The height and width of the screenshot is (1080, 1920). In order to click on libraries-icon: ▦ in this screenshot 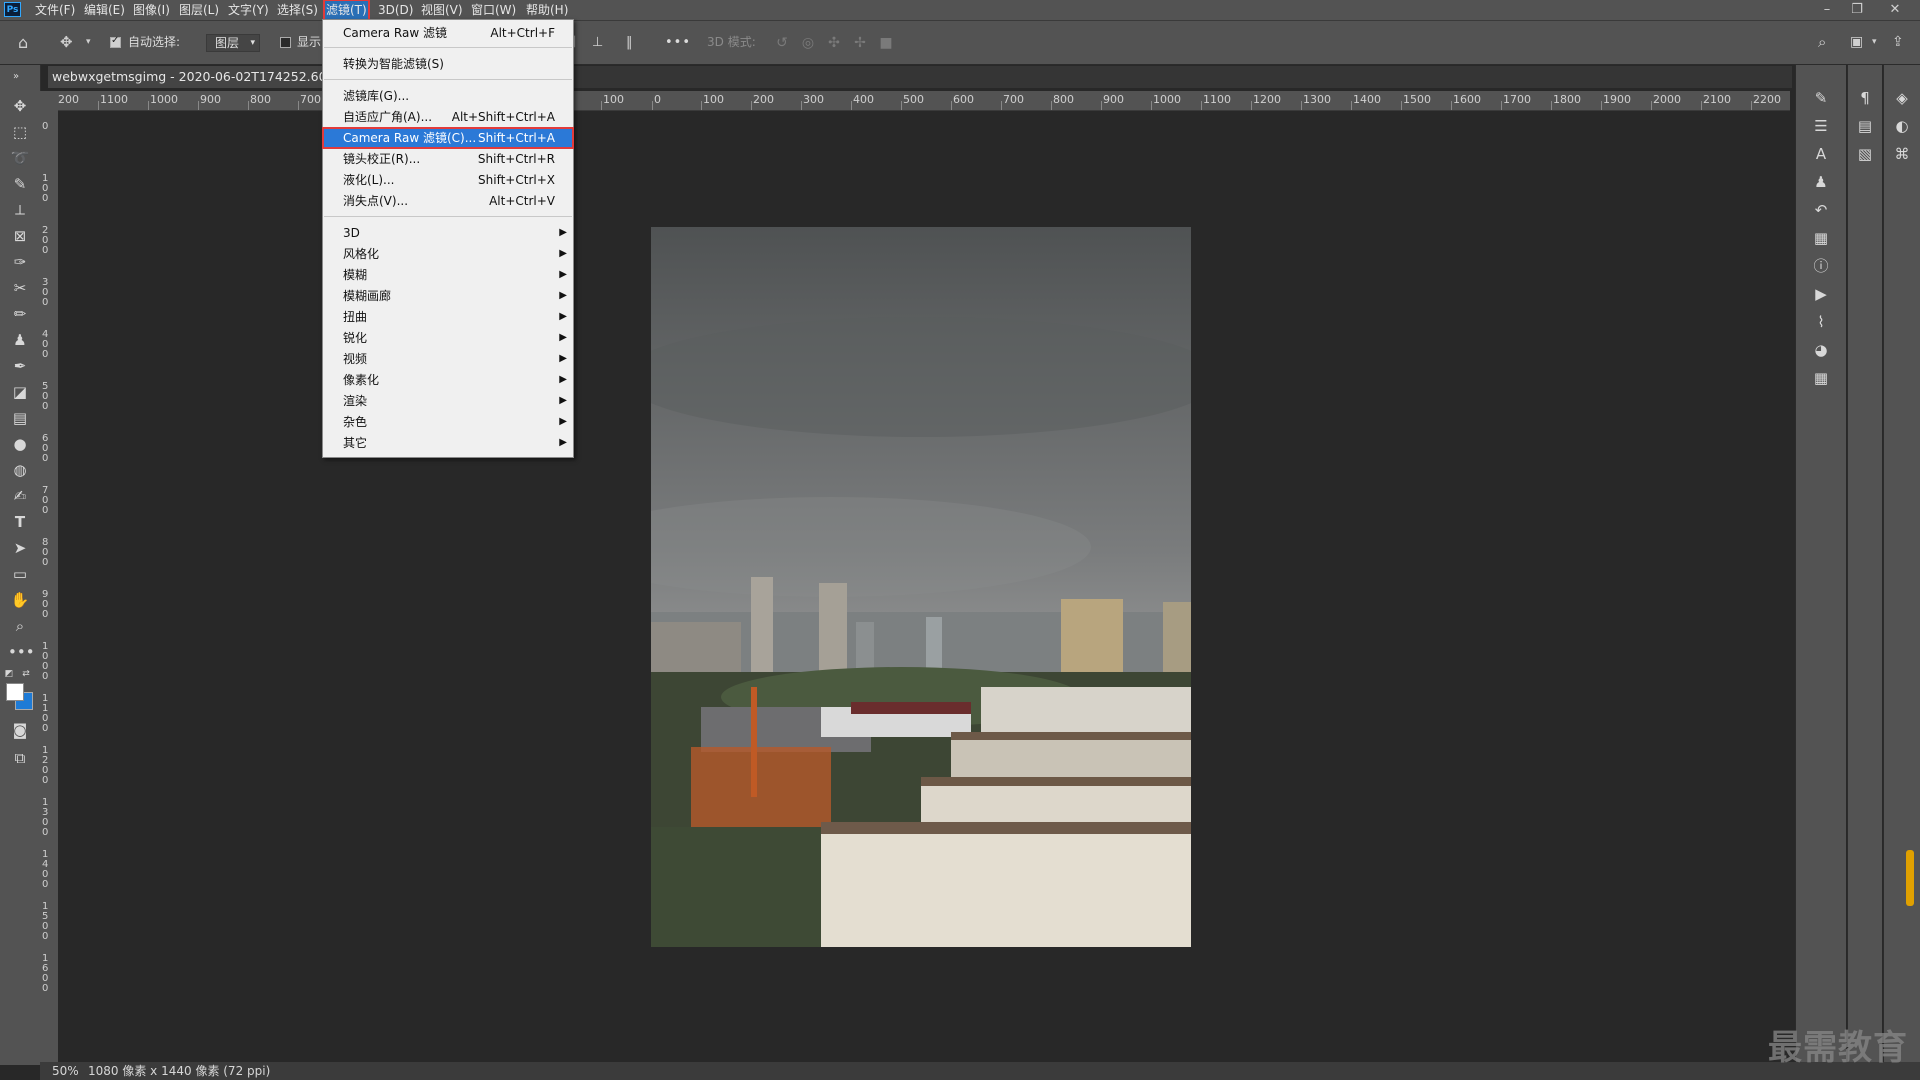, I will do `click(1821, 238)`.